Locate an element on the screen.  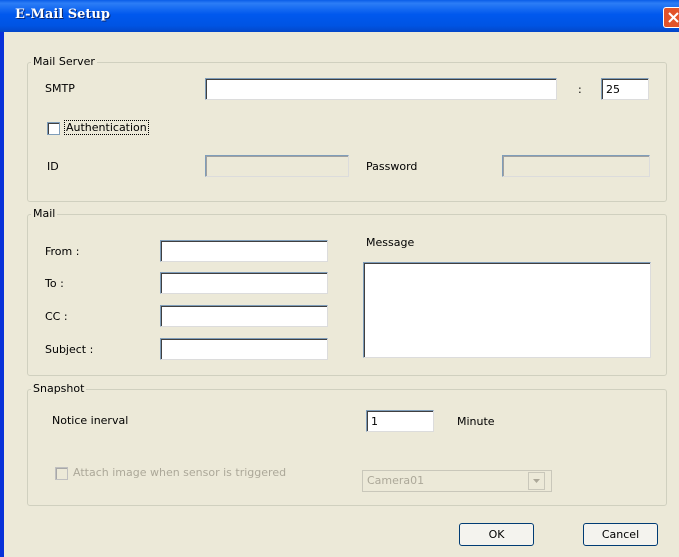
message-textarea is located at coordinates (507, 310).